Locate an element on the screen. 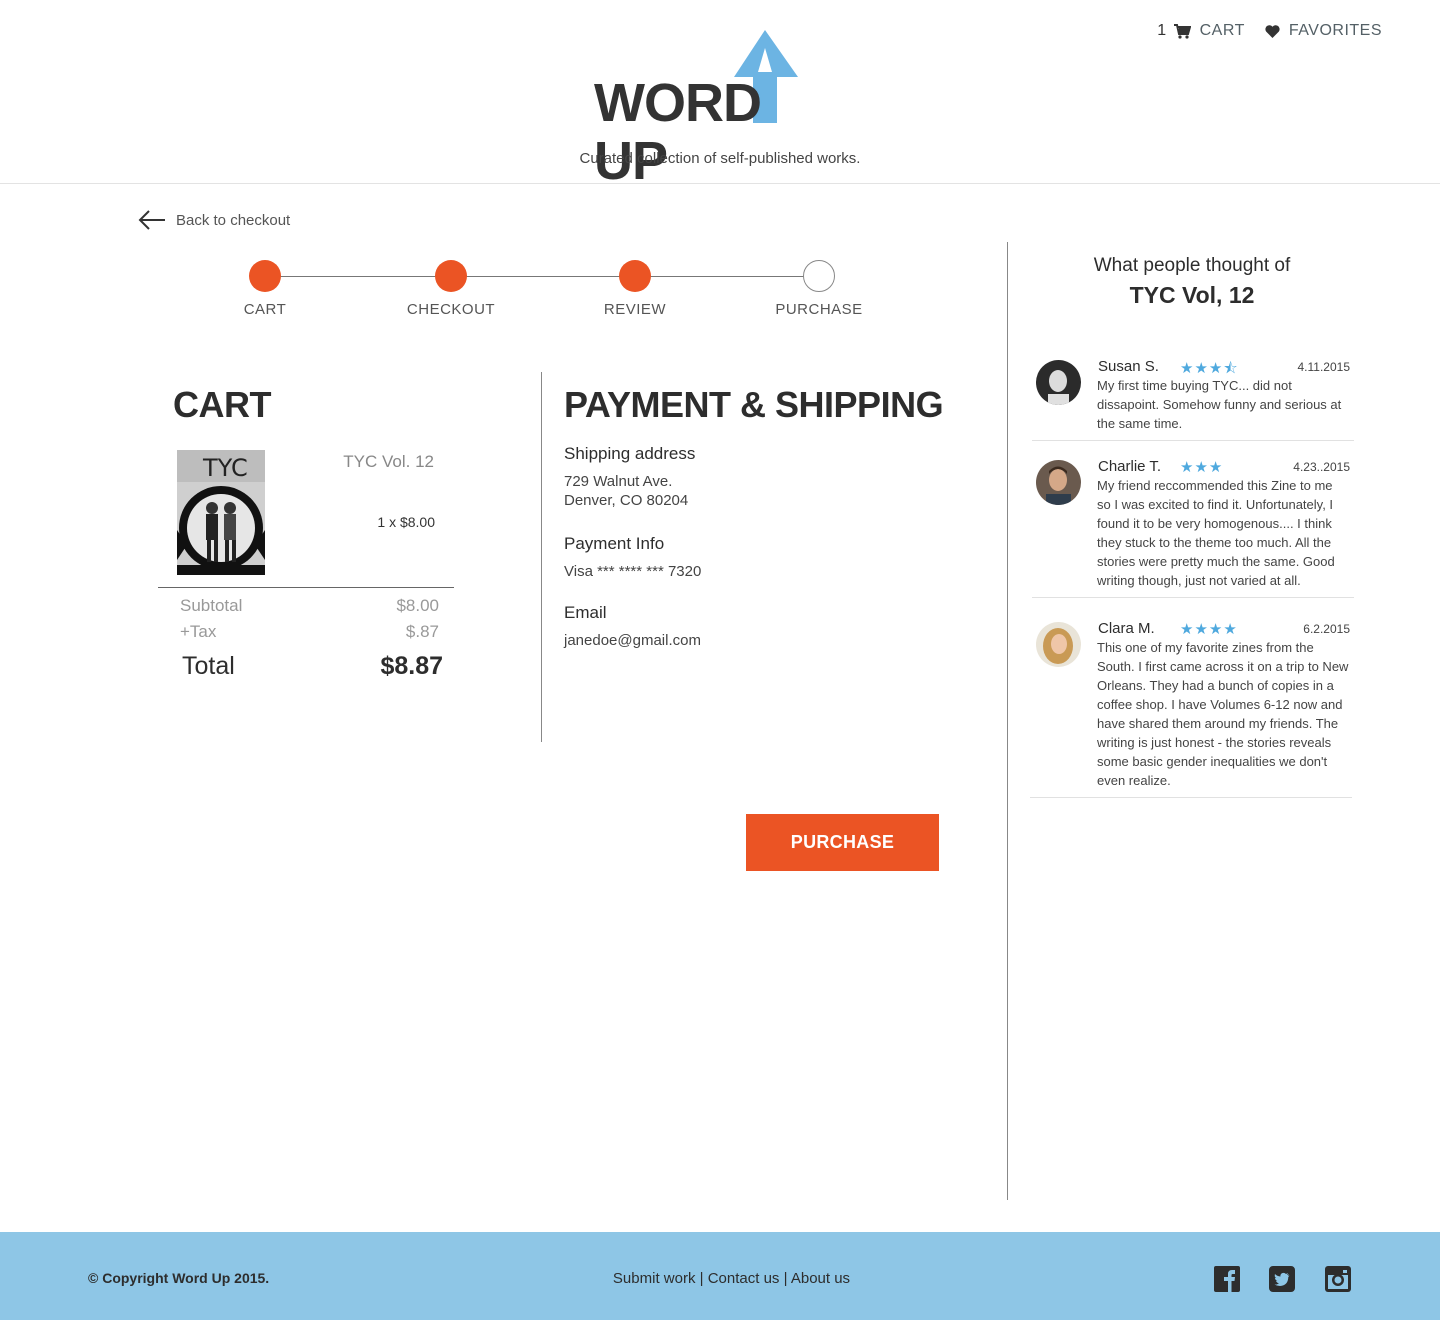  payment-shipping-title: PAYMENT & SHIPPING is located at coordinates (754, 404).